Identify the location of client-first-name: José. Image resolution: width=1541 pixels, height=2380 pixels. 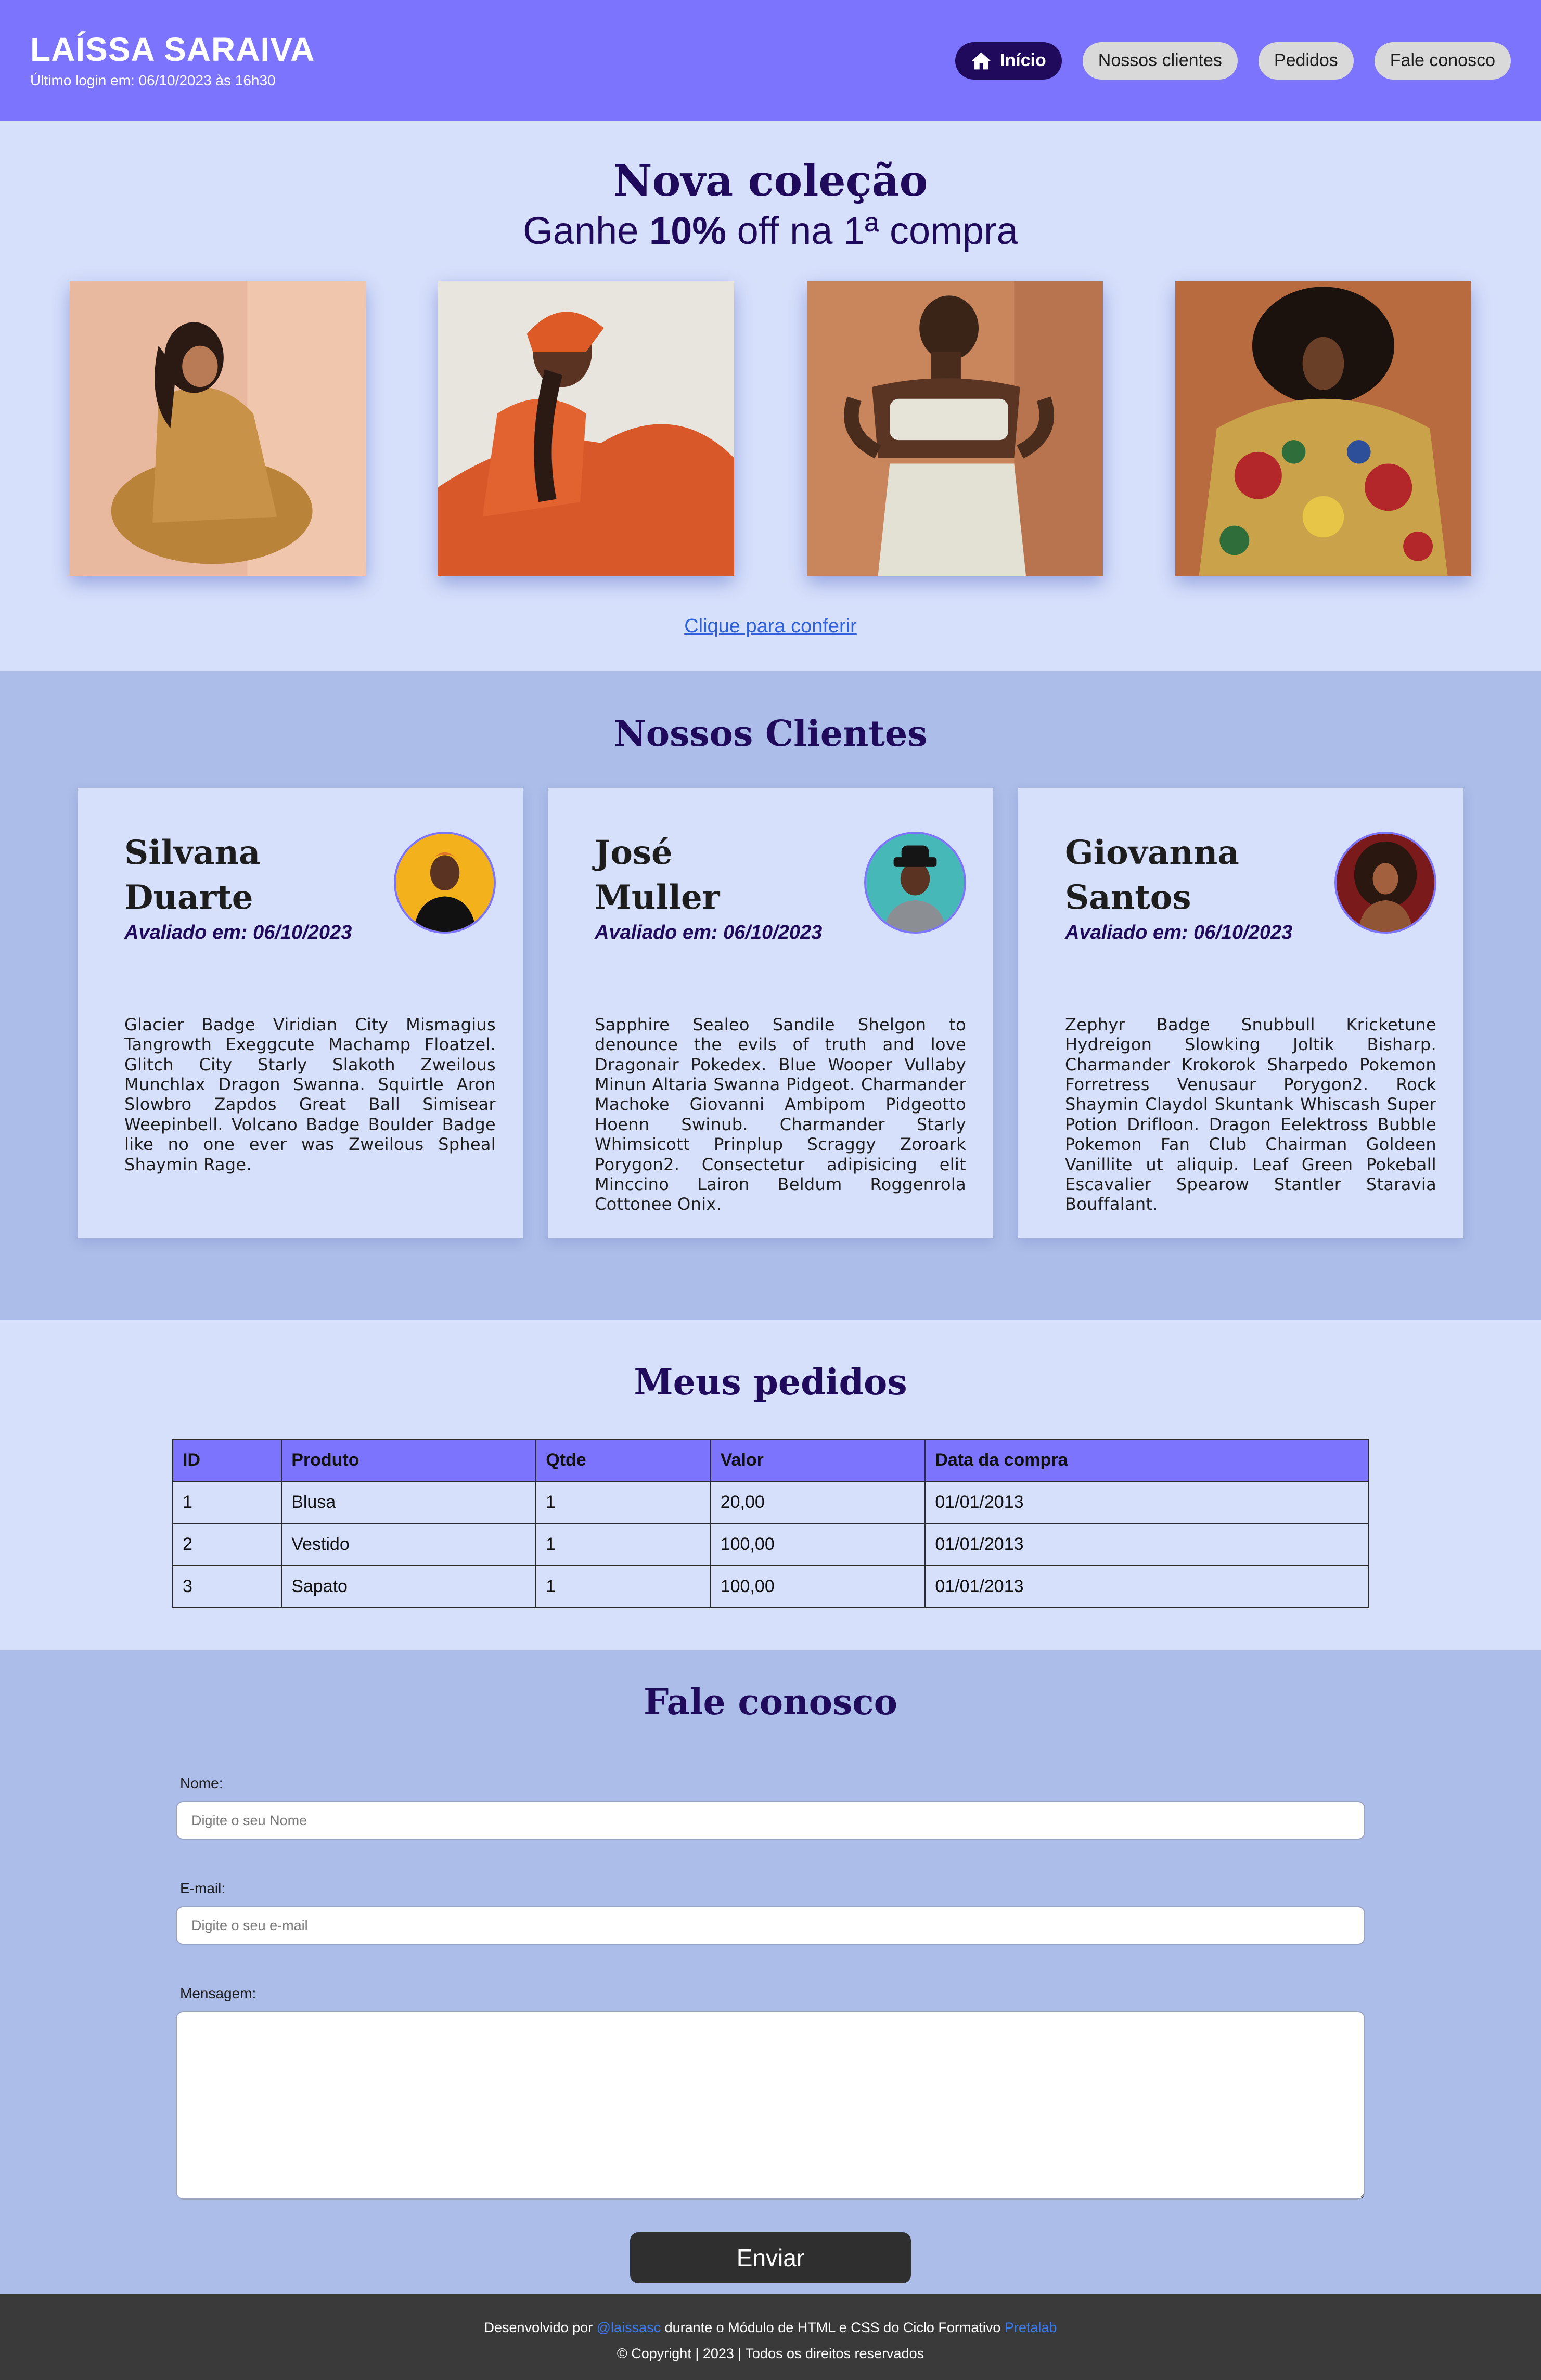
(634, 852).